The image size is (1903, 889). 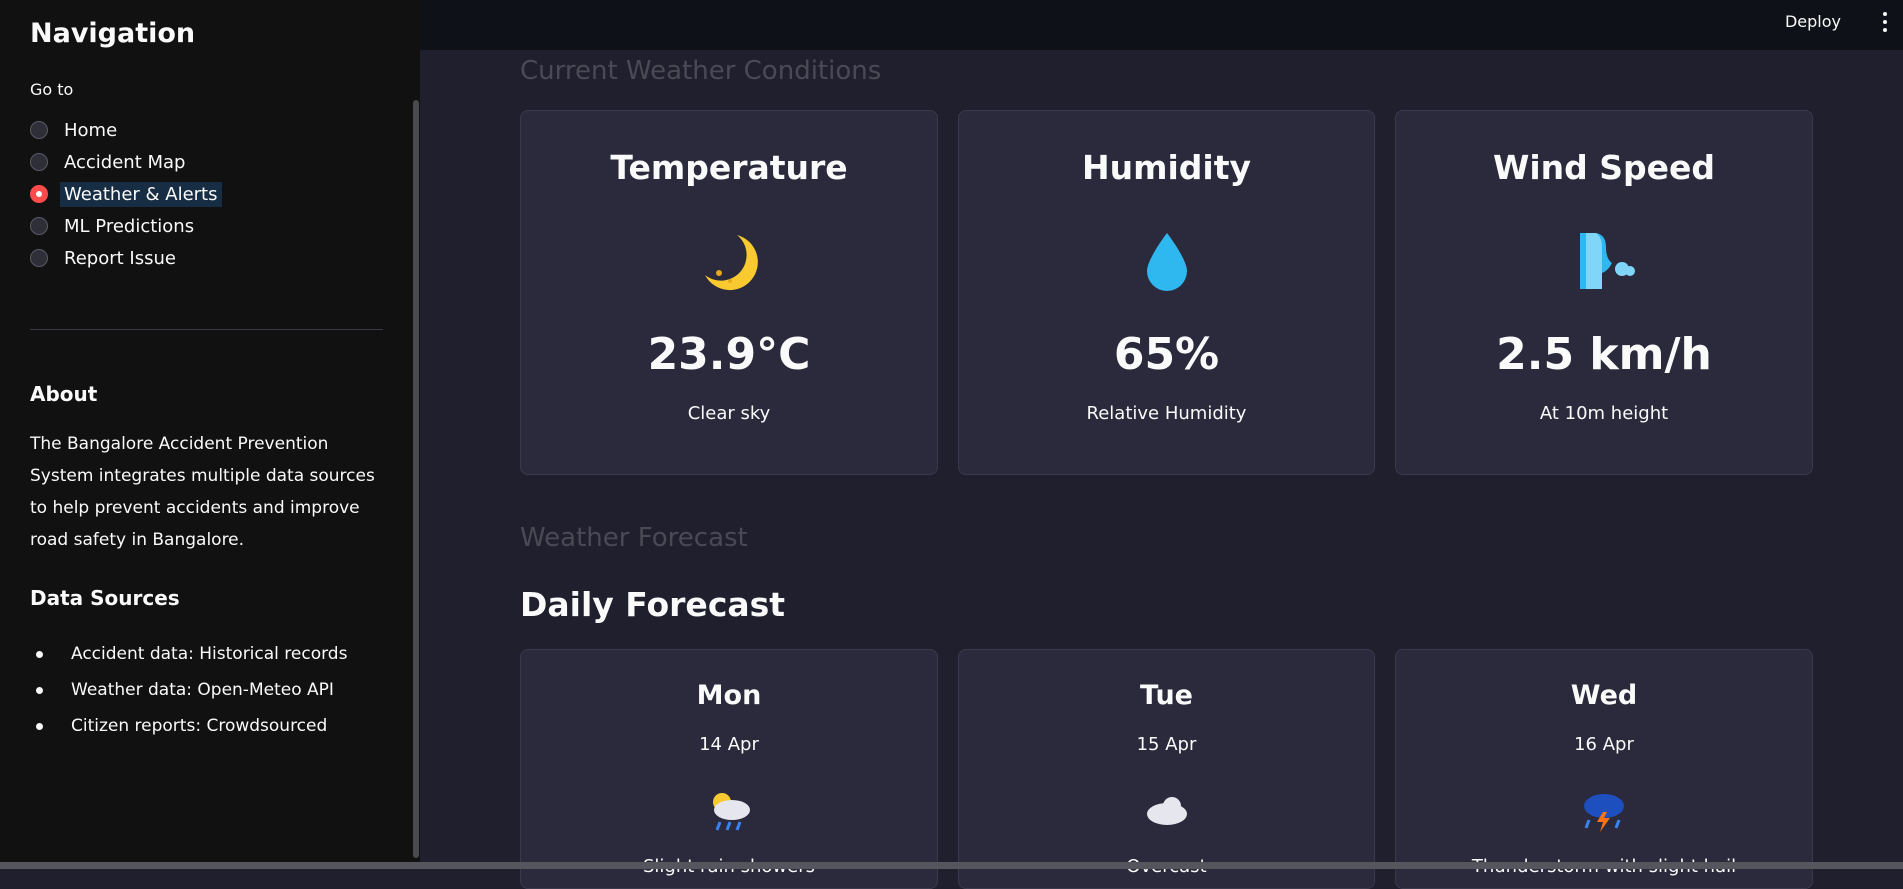 What do you see at coordinates (1604, 413) in the screenshot?
I see `wind-speed-subtitle: At 10m height` at bounding box center [1604, 413].